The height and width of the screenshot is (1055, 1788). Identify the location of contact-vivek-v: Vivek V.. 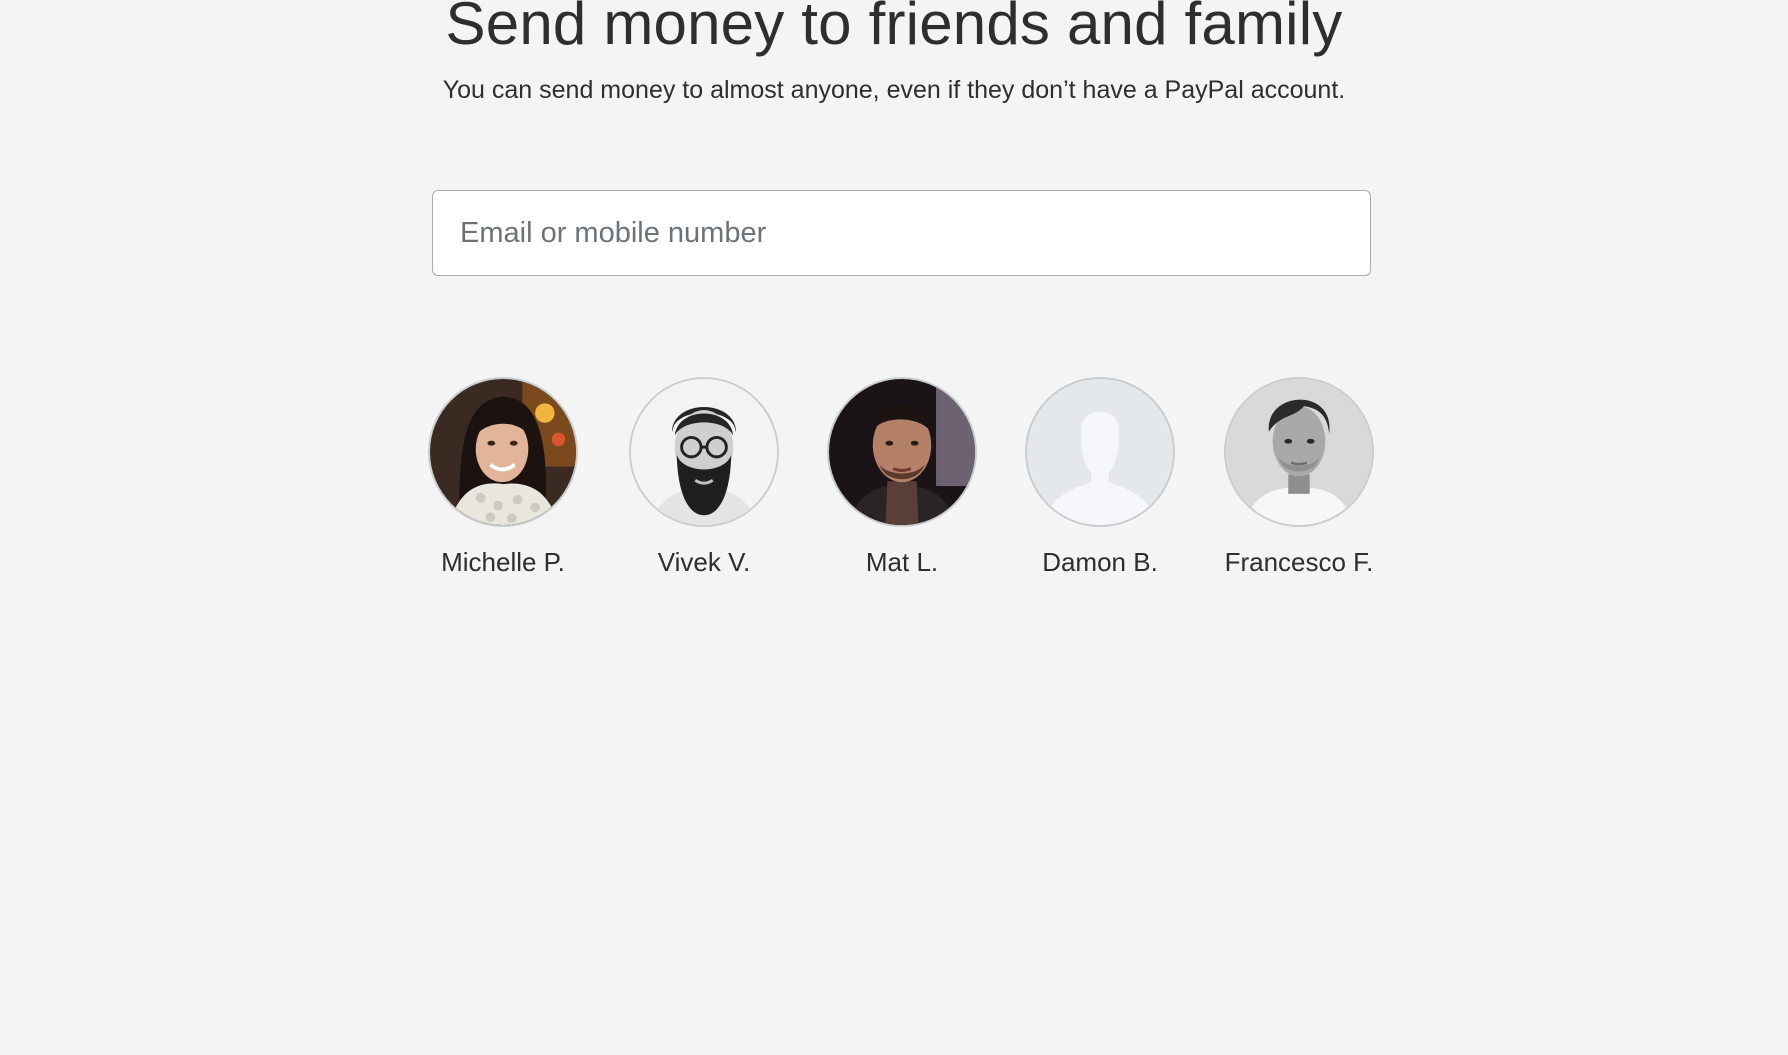
(704, 477).